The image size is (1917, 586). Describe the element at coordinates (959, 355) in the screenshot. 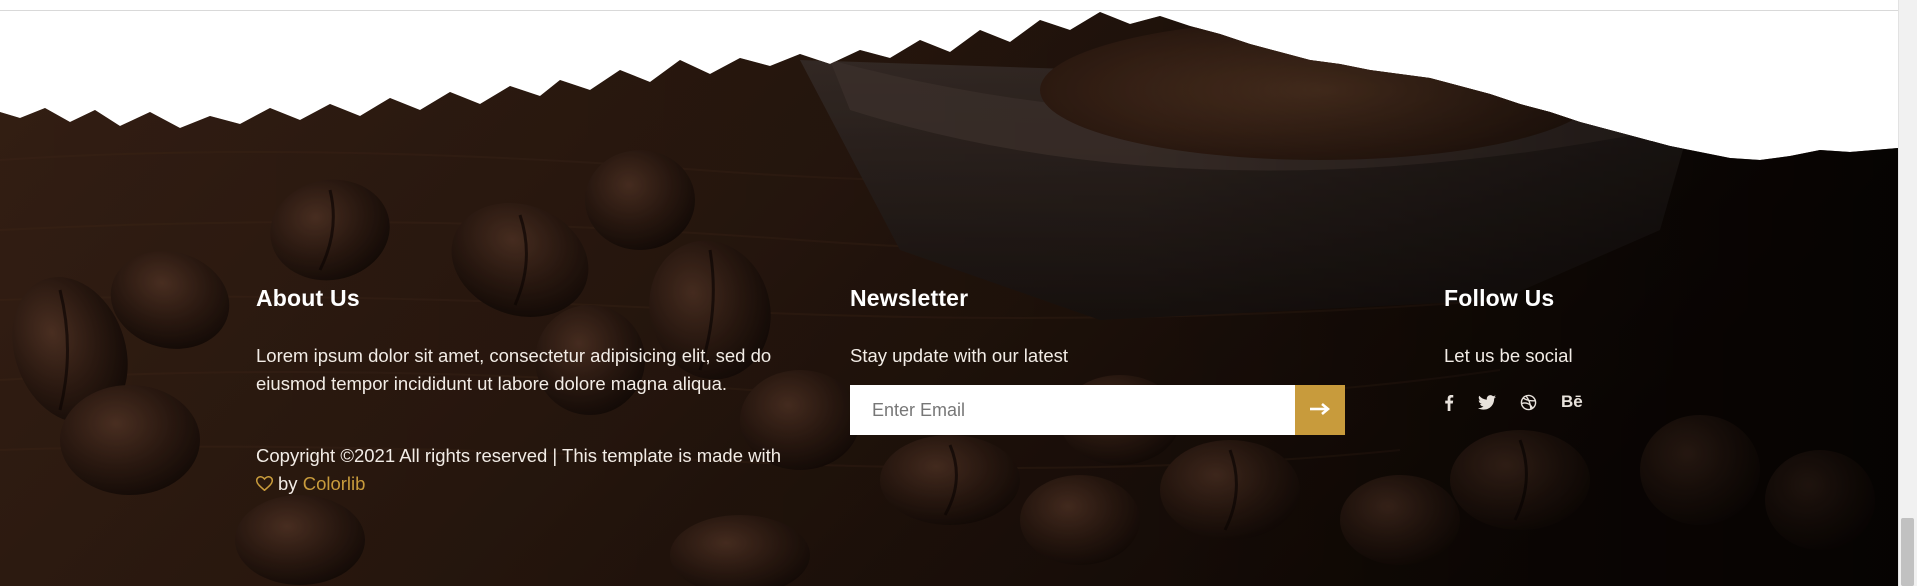

I see `newsletter-text: Stay update with our latest` at that location.